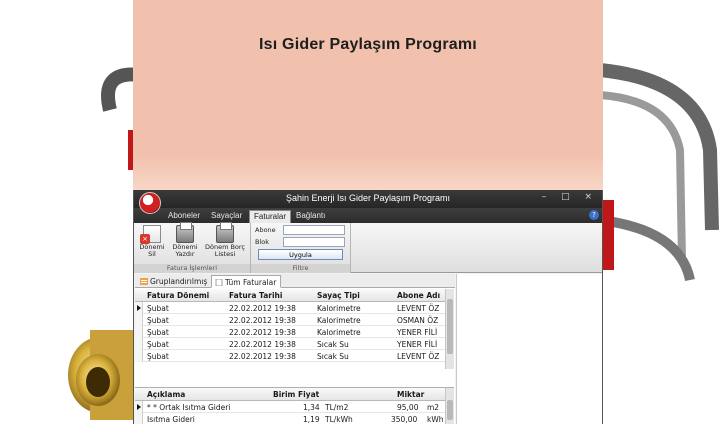 The height and width of the screenshot is (424, 720). I want to click on col-fatura-tarihi: Fatura Tarihi, so click(255, 295).